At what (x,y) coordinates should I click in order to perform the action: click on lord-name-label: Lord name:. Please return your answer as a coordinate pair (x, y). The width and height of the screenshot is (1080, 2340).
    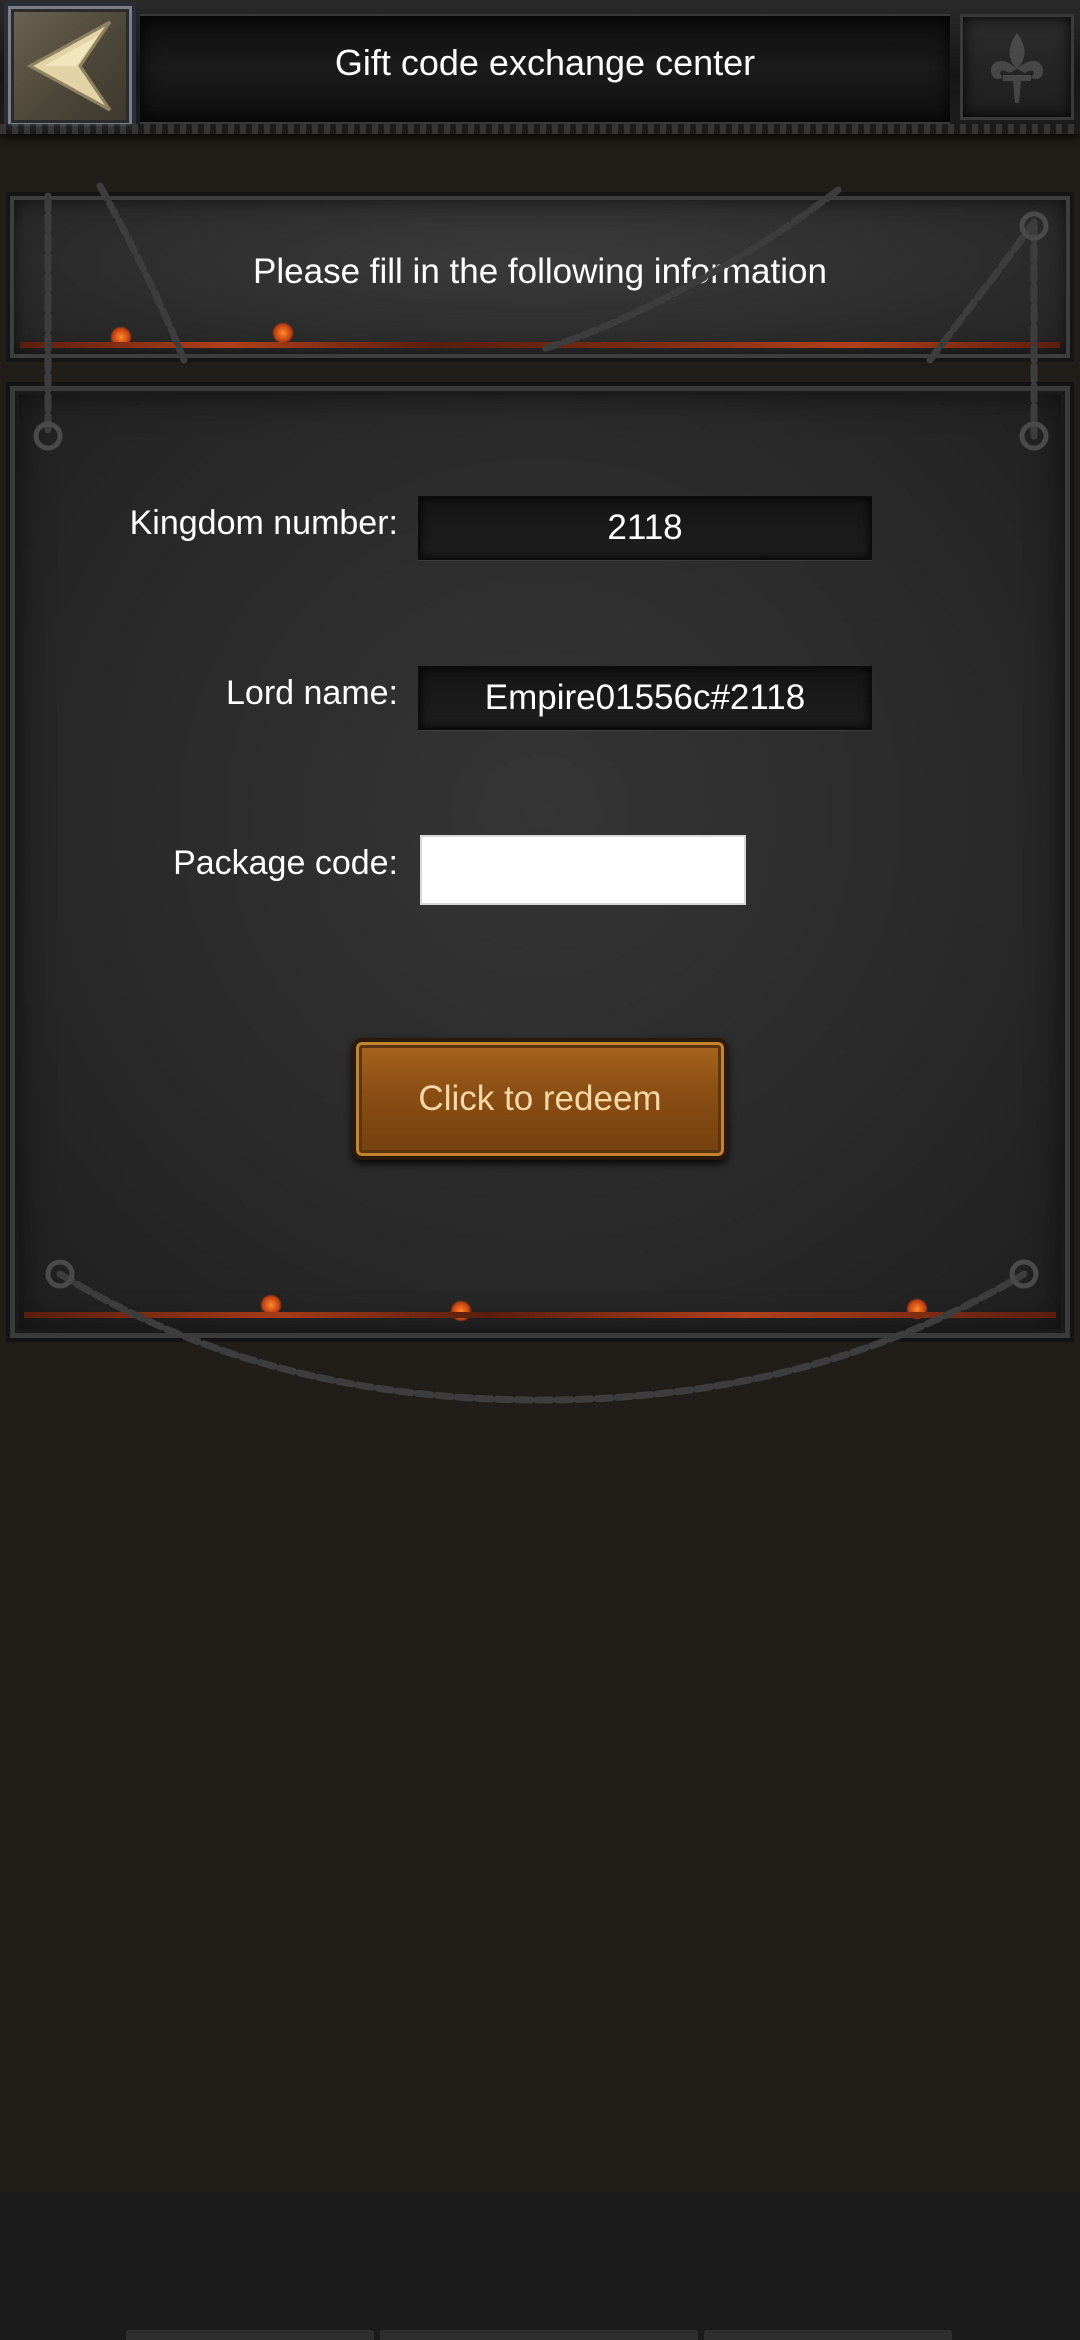
    Looking at the image, I should click on (312, 693).